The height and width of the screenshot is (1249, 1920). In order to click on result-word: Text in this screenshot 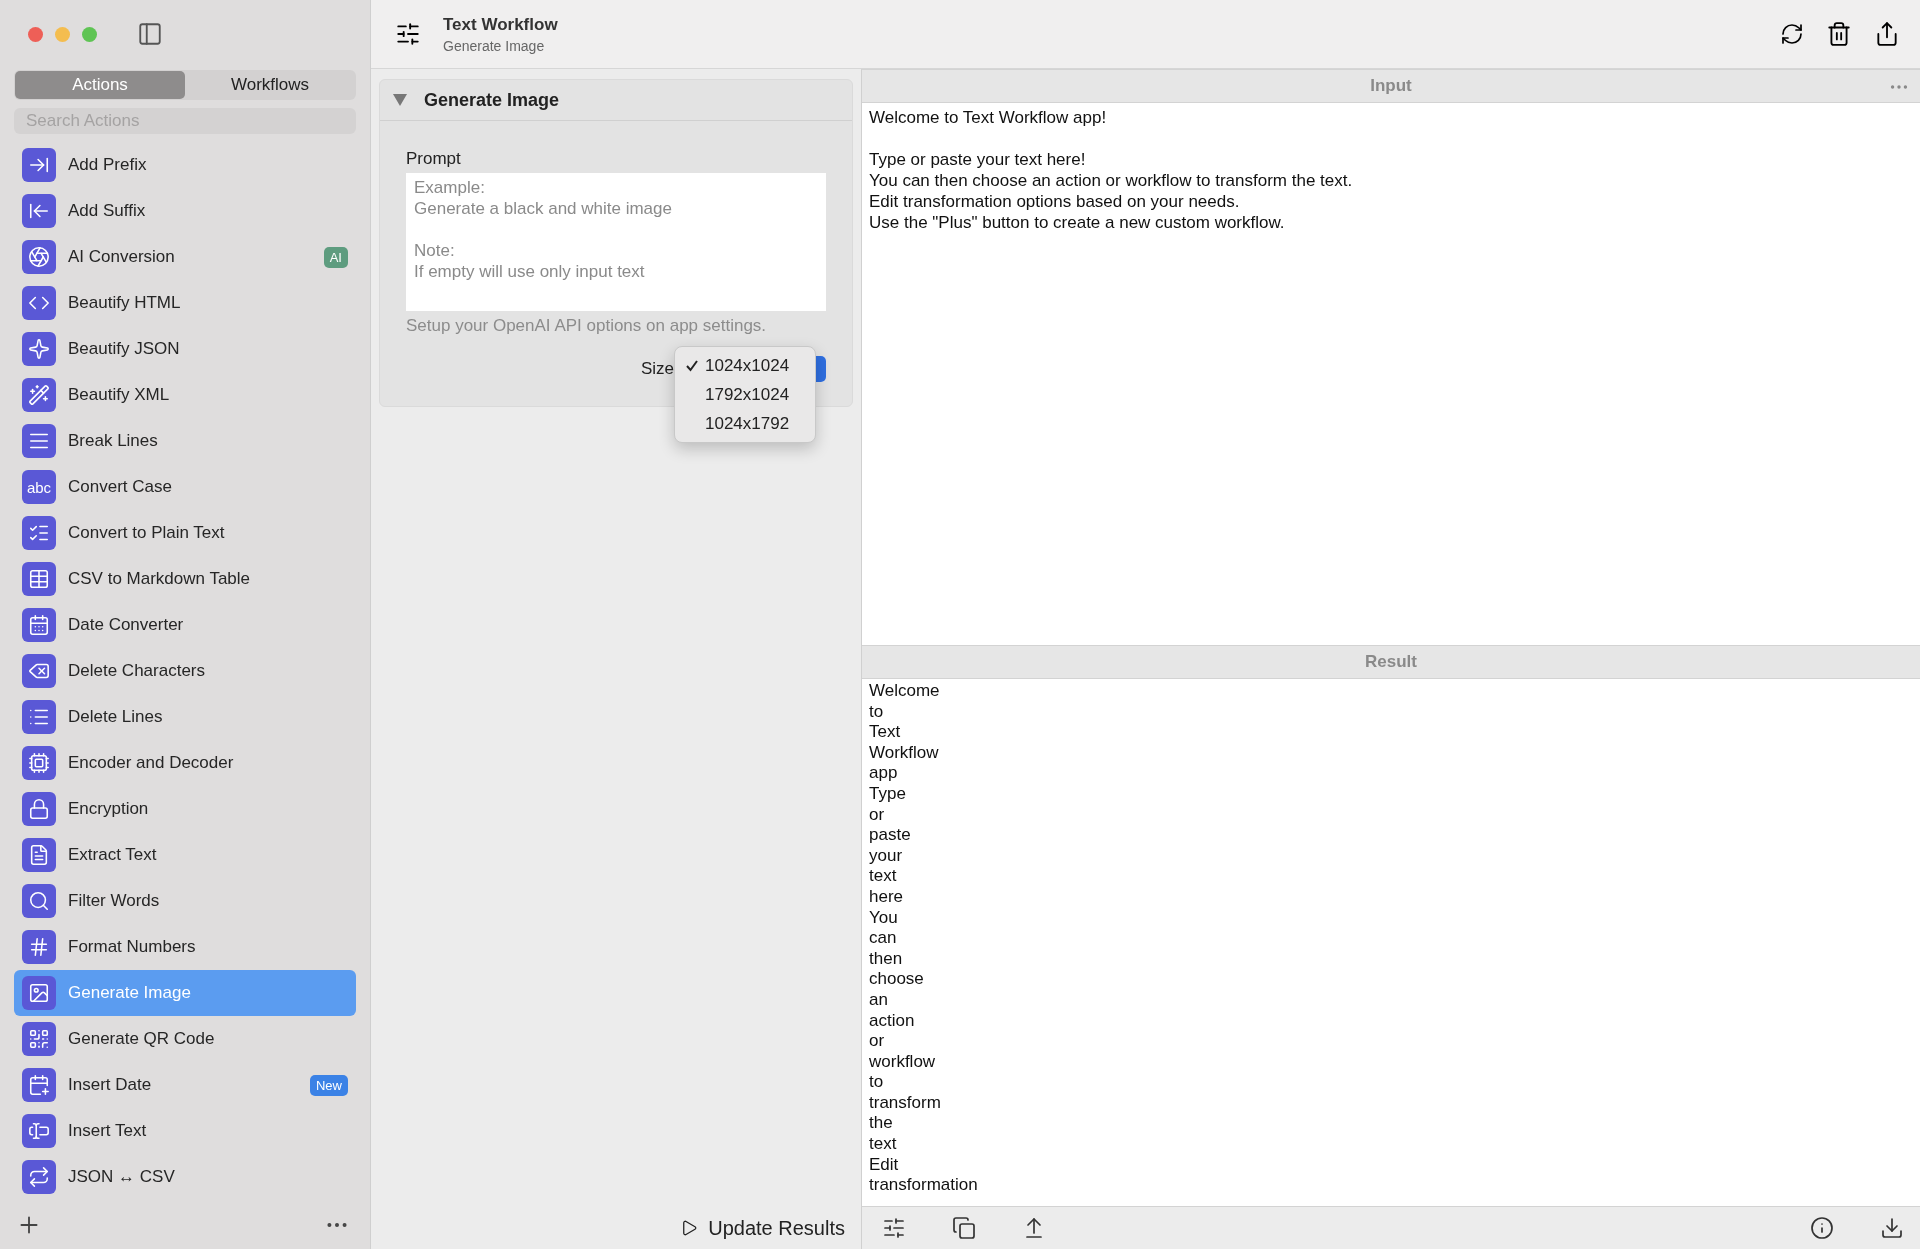, I will do `click(885, 732)`.